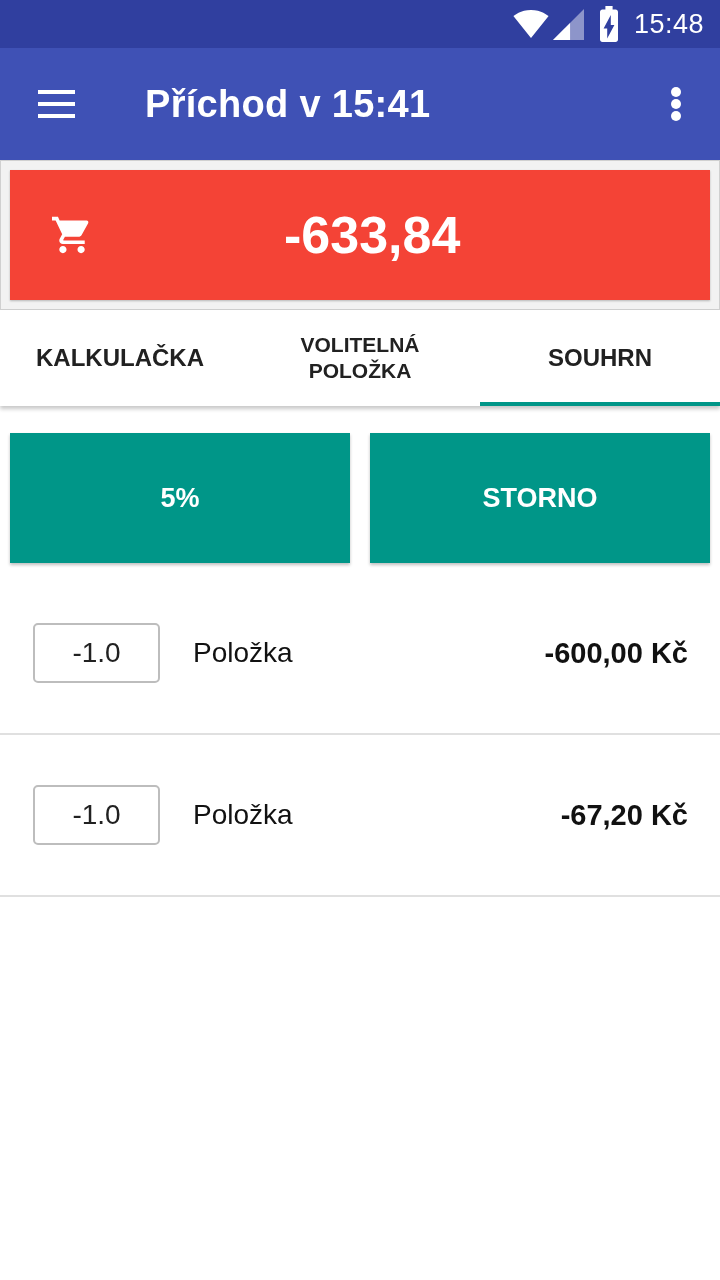 The width and height of the screenshot is (720, 1280). What do you see at coordinates (616, 653) in the screenshot?
I see `item-price: -600,00 Kč` at bounding box center [616, 653].